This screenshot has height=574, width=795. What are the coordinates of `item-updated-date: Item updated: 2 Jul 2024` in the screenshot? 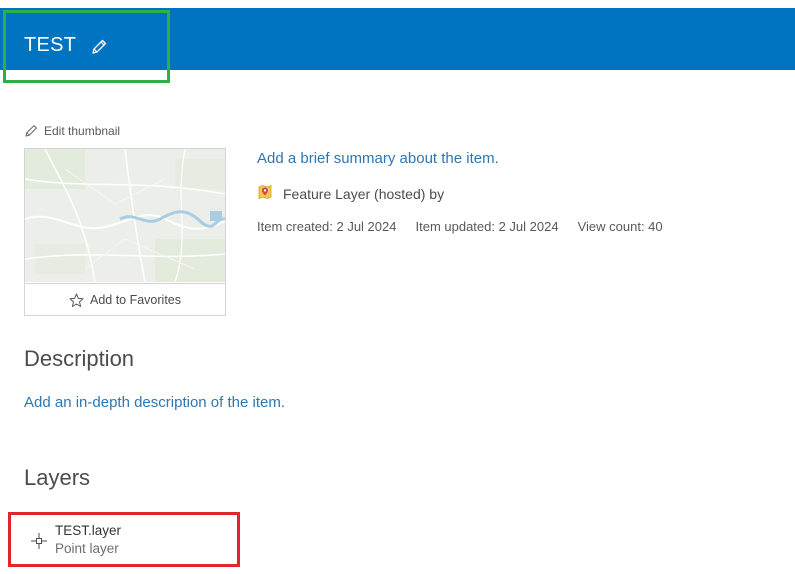 It's located at (487, 226).